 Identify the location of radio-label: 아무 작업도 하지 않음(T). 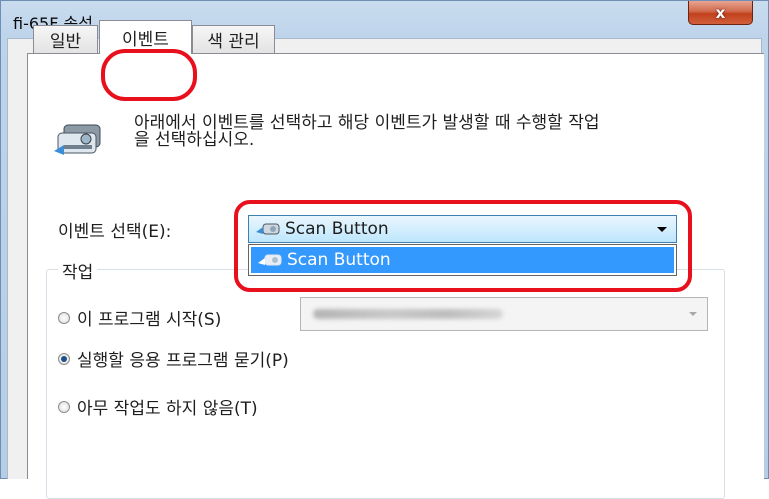
(167, 409).